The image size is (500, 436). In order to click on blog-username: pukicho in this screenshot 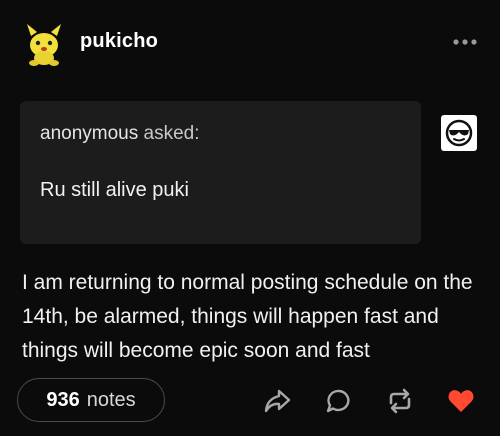, I will do `click(119, 41)`.